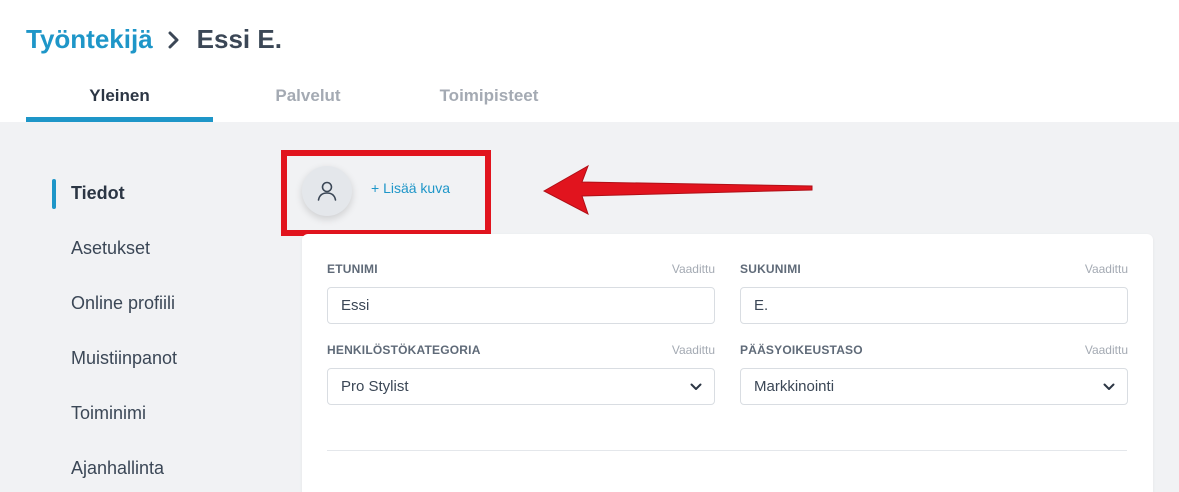 The image size is (1179, 492). I want to click on profile-avatar, so click(327, 191).